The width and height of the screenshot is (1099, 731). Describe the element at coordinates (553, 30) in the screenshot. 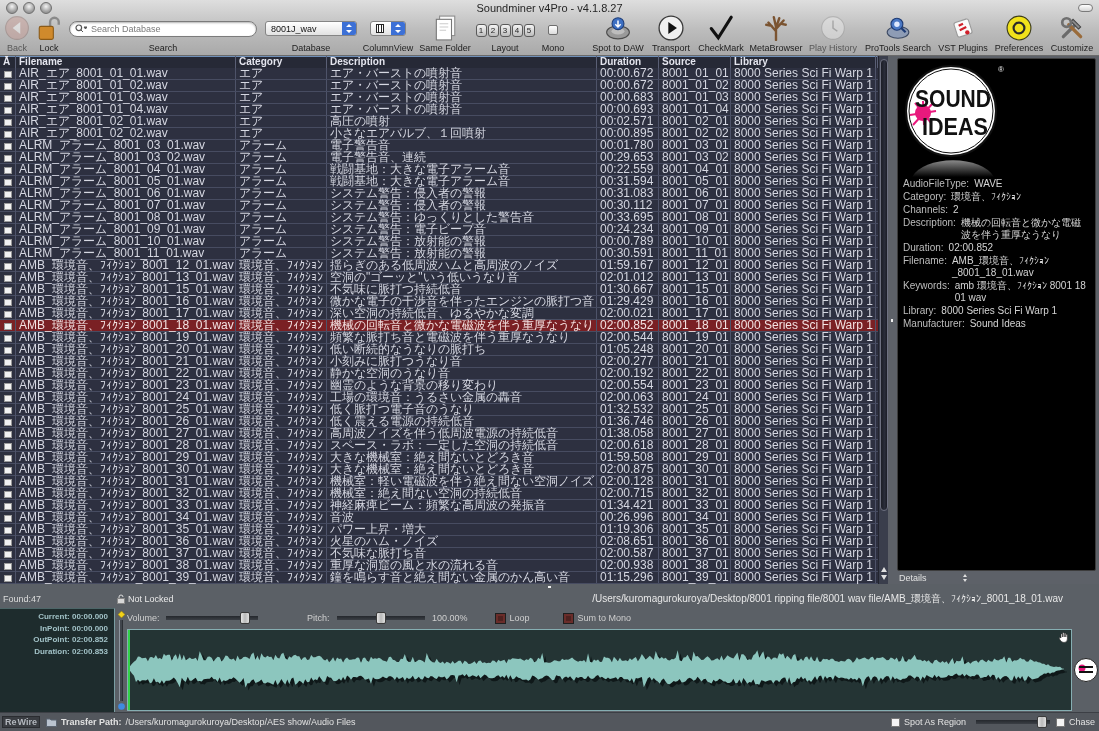

I see `mono-checkbox` at that location.